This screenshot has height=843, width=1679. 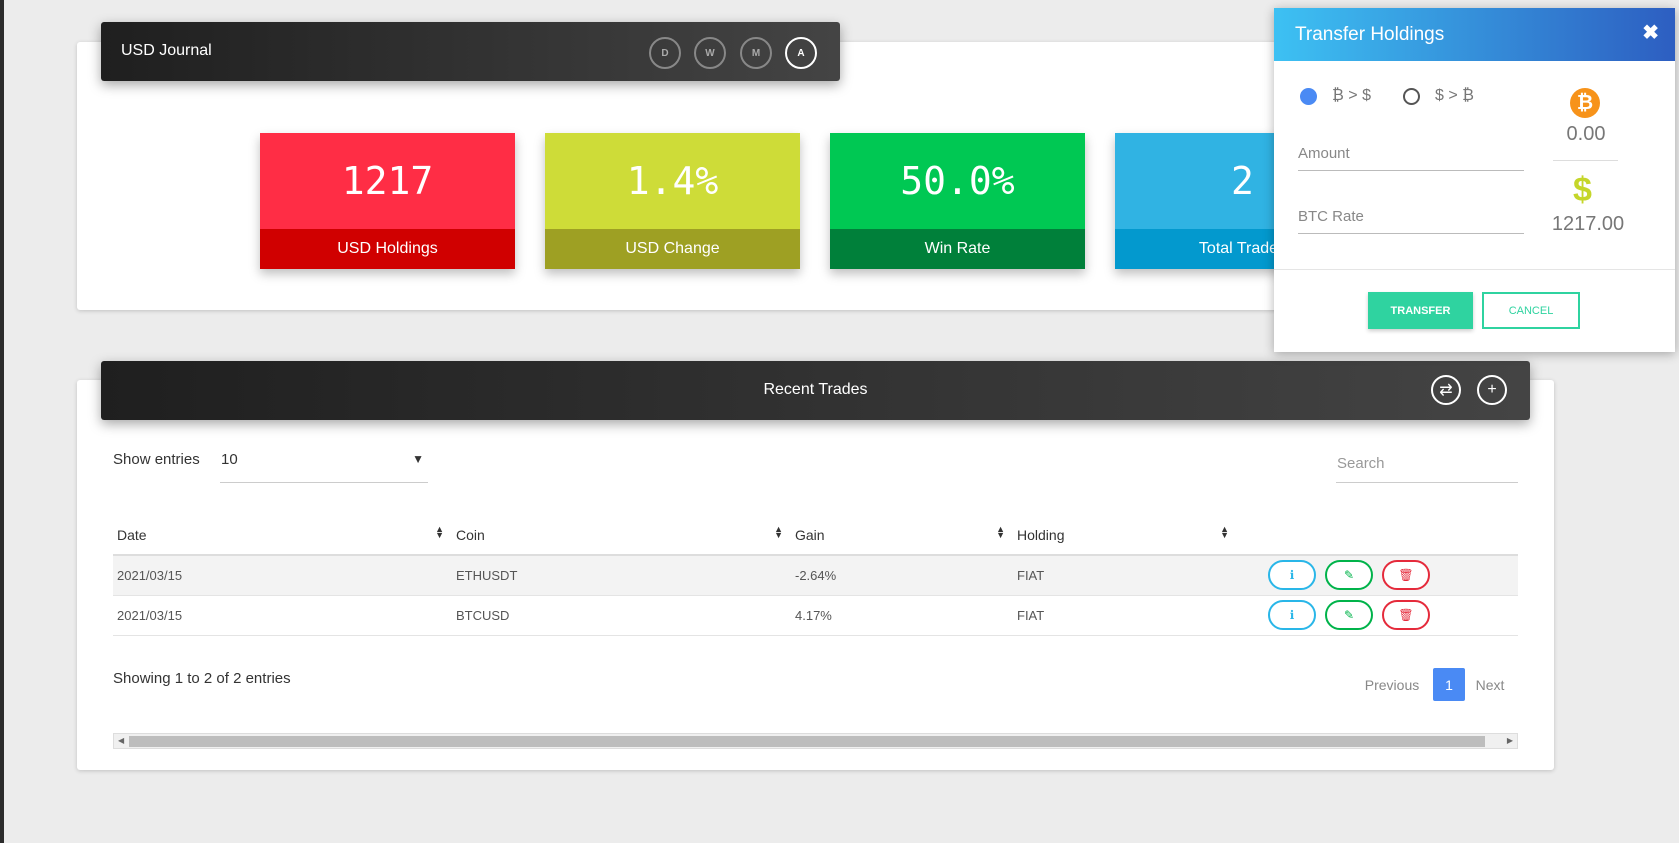 What do you see at coordinates (621, 615) in the screenshot?
I see `cell-coin: BTCUSD` at bounding box center [621, 615].